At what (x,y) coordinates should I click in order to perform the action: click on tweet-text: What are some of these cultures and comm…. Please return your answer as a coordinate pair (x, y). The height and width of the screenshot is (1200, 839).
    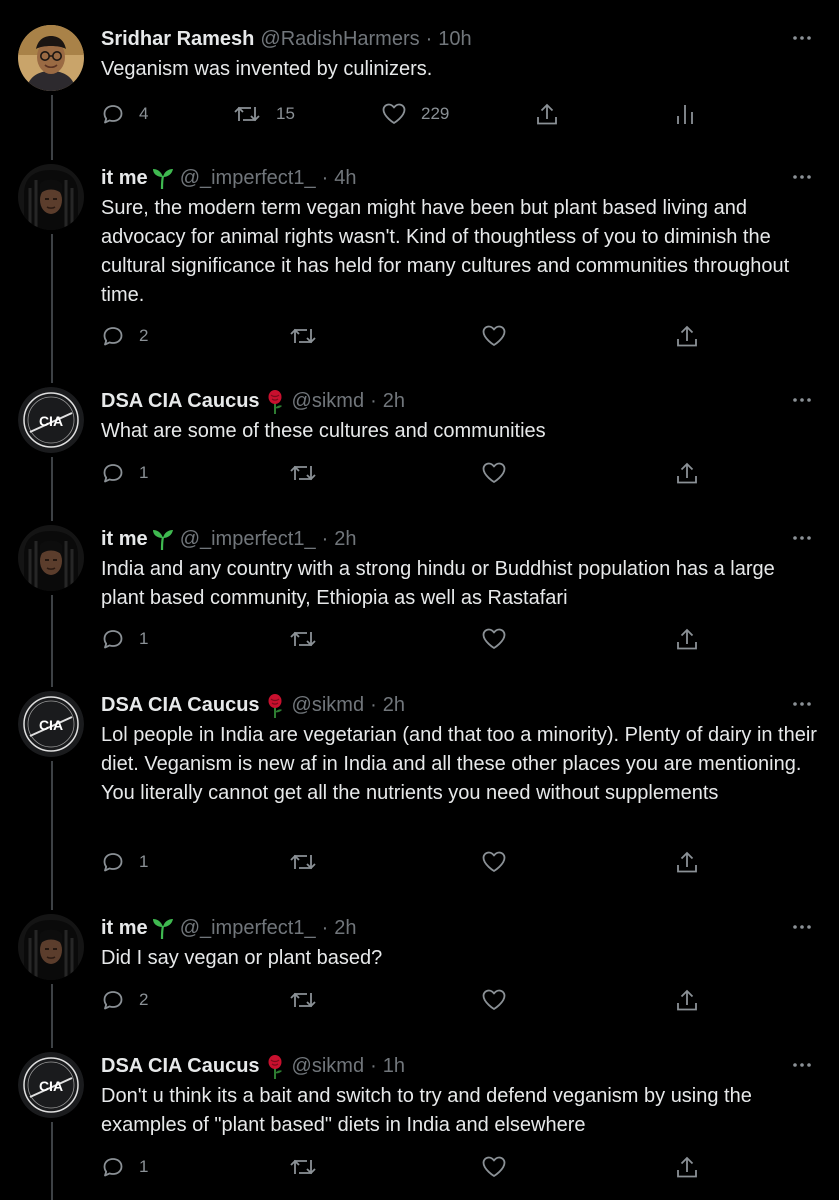
    Looking at the image, I should click on (323, 431).